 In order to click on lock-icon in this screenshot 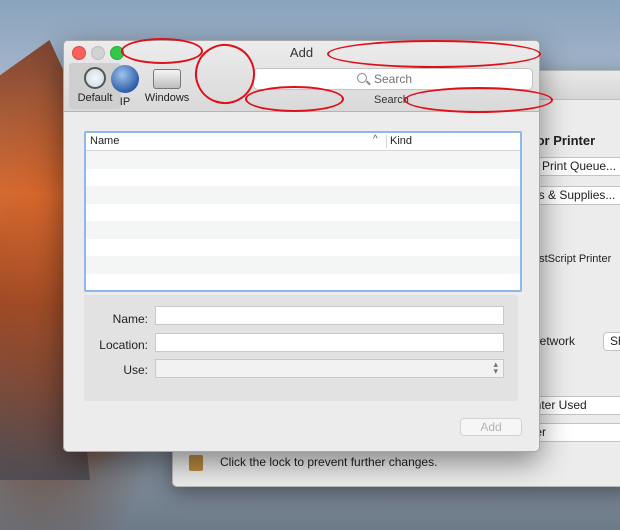, I will do `click(196, 463)`.